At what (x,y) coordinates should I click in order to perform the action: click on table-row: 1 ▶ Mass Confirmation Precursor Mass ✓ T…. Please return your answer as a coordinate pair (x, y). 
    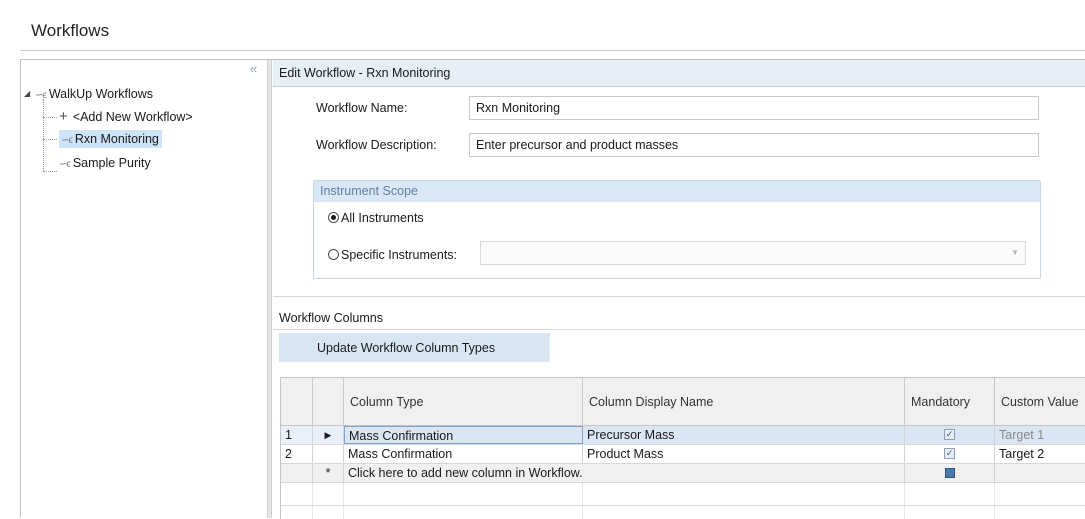
    Looking at the image, I should click on (683, 435).